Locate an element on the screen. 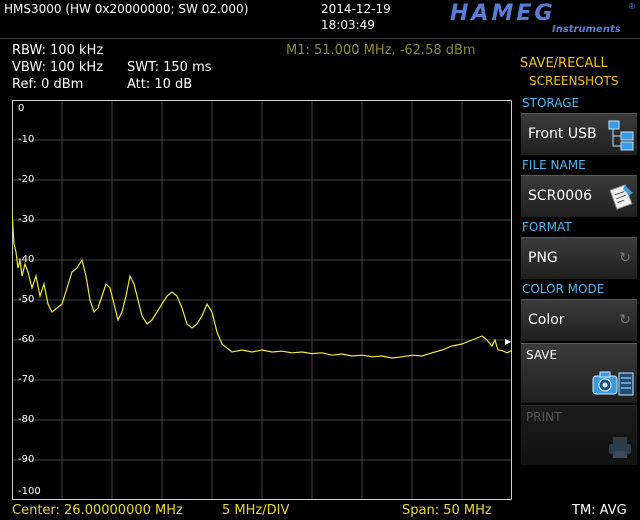  y-tick-label: -50 is located at coordinates (26, 299).